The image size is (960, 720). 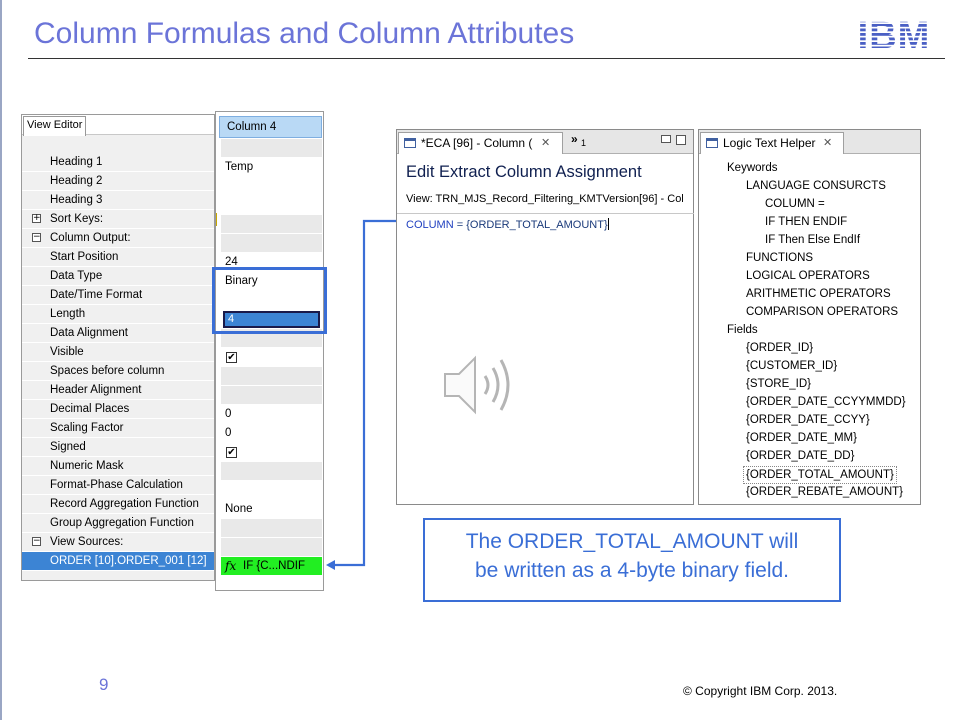 What do you see at coordinates (507, 224) in the screenshot?
I see `logic-text-editor: COLUMN = {ORDER_TOTAL_AMOUNT}` at bounding box center [507, 224].